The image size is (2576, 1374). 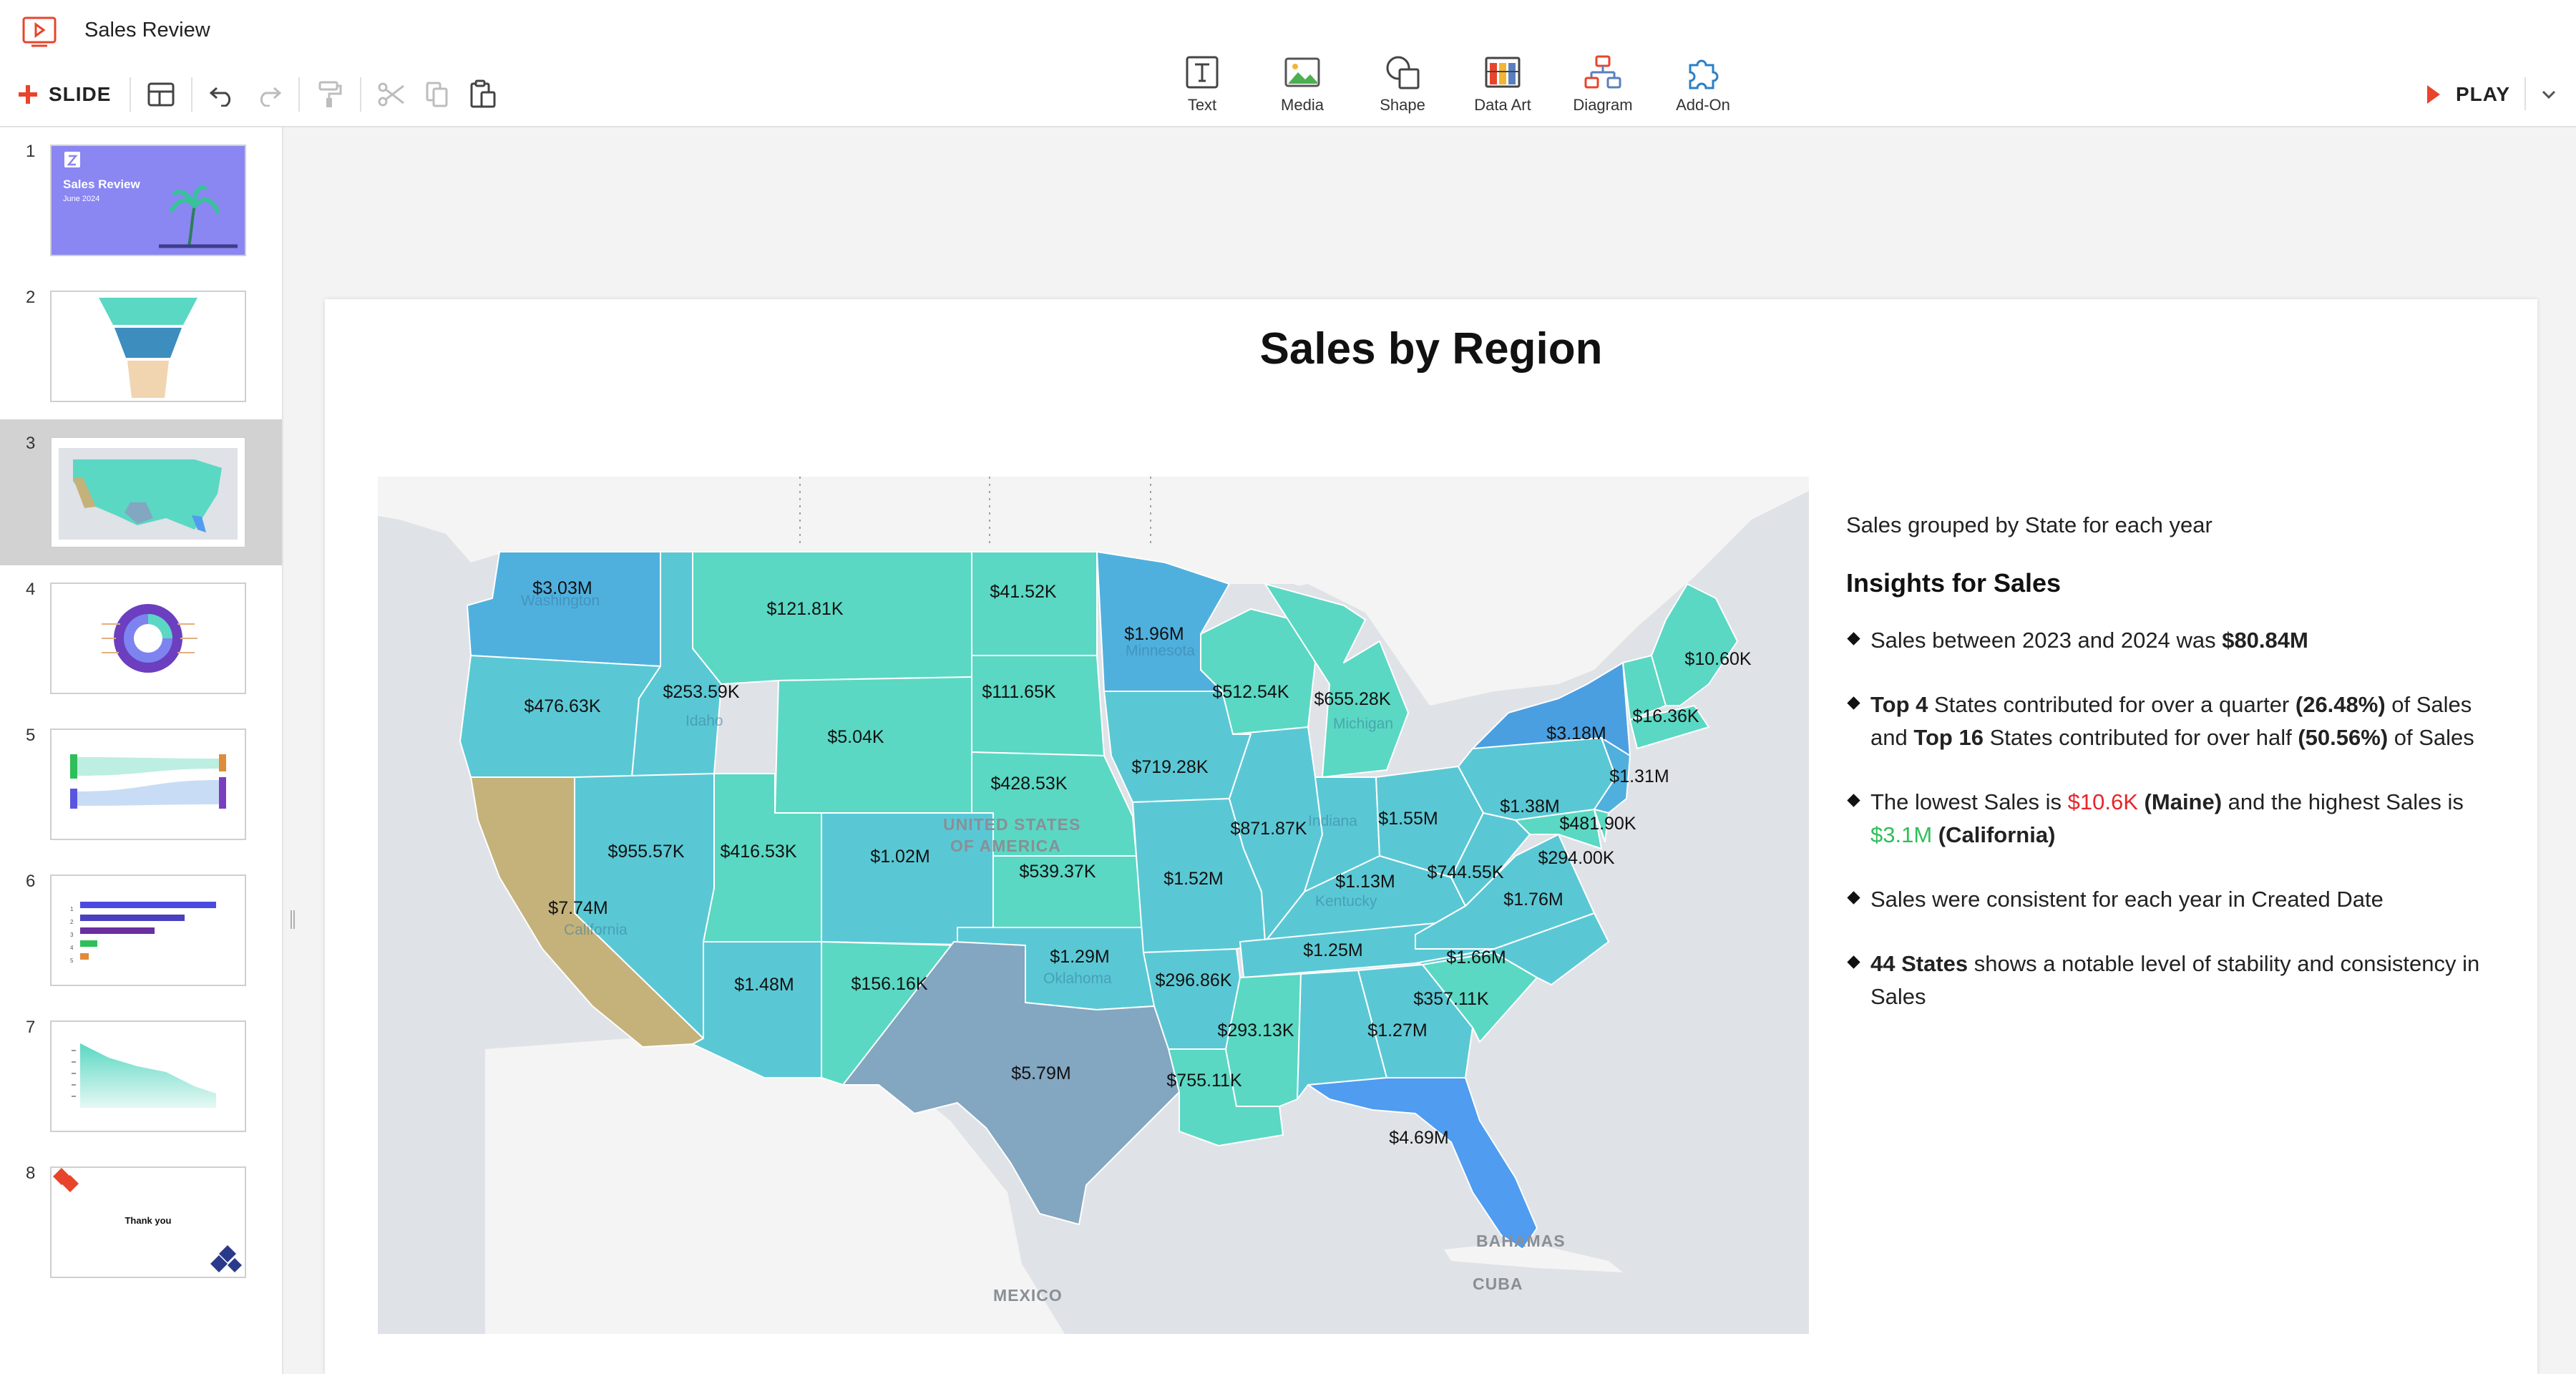 What do you see at coordinates (1502, 105) in the screenshot?
I see `insert-data-art-label: Data Art` at bounding box center [1502, 105].